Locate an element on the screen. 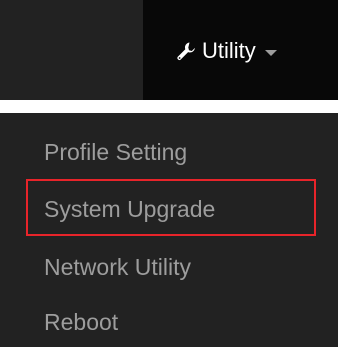 Image resolution: width=338 pixels, height=347 pixels. menu-item-profile-setting: Profile Setting is located at coordinates (115, 152).